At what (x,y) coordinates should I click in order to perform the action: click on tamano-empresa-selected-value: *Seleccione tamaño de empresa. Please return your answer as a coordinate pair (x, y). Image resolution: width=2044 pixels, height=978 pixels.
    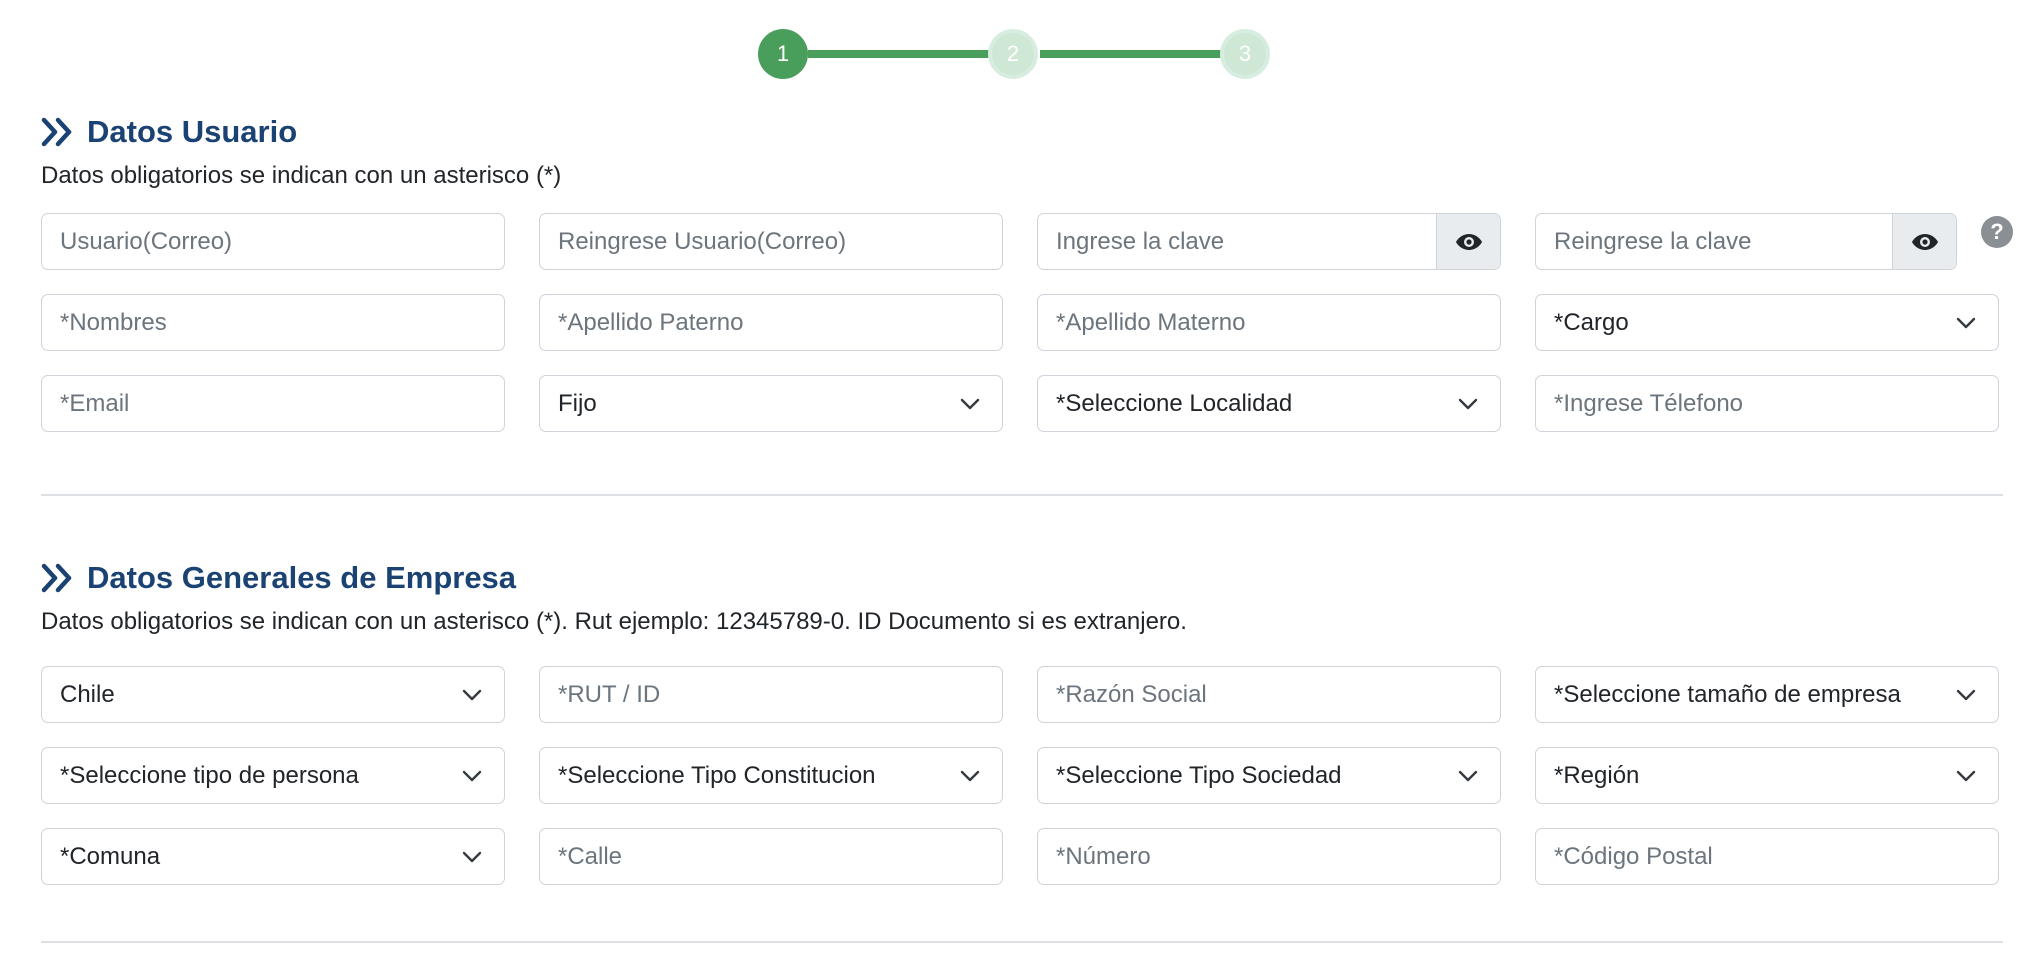
    Looking at the image, I should click on (1727, 694).